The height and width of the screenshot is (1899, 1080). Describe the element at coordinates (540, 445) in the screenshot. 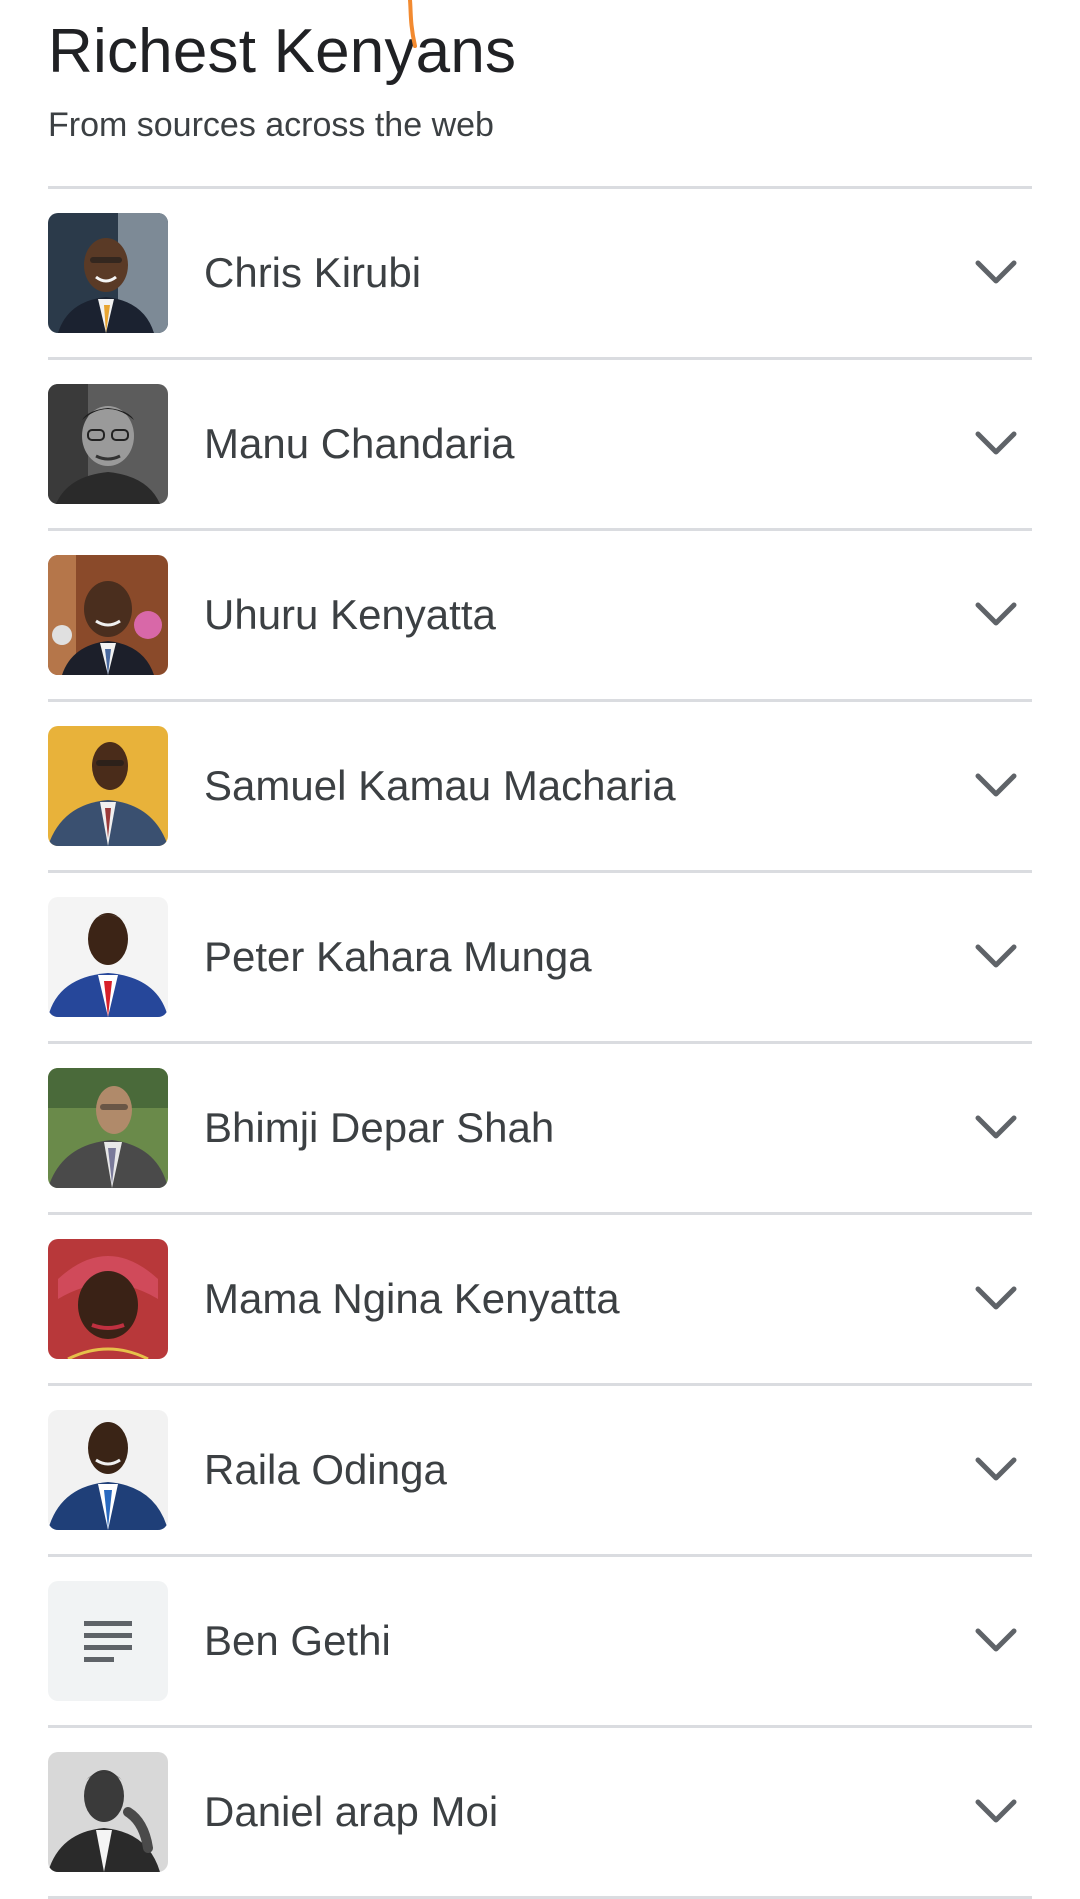

I see `list-item: Manu Chandaria` at that location.